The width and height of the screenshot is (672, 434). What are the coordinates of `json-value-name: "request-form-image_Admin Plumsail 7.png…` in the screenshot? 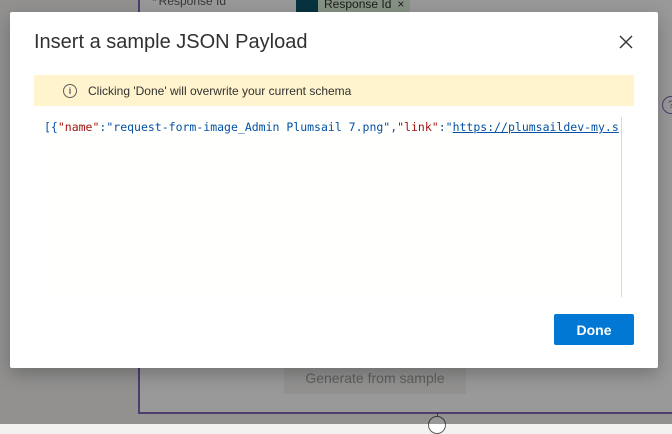 It's located at (248, 127).